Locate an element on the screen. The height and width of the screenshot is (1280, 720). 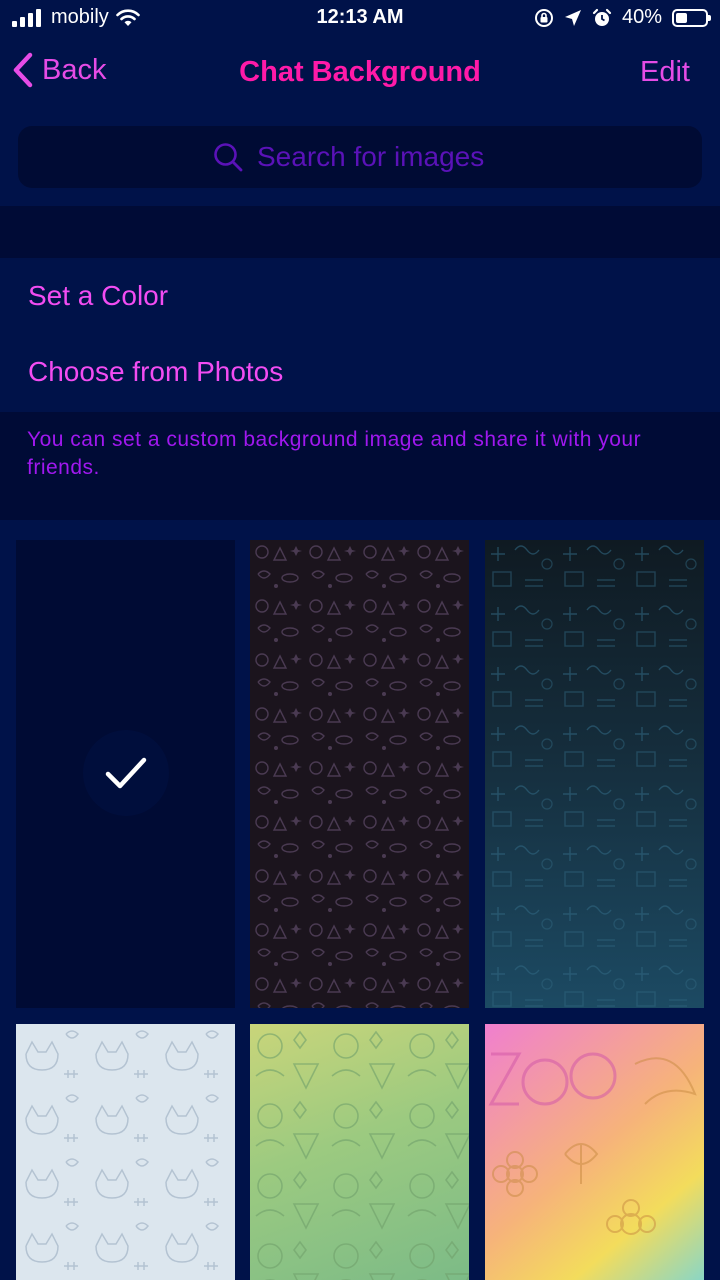
edit-button: Edit is located at coordinates (665, 72).